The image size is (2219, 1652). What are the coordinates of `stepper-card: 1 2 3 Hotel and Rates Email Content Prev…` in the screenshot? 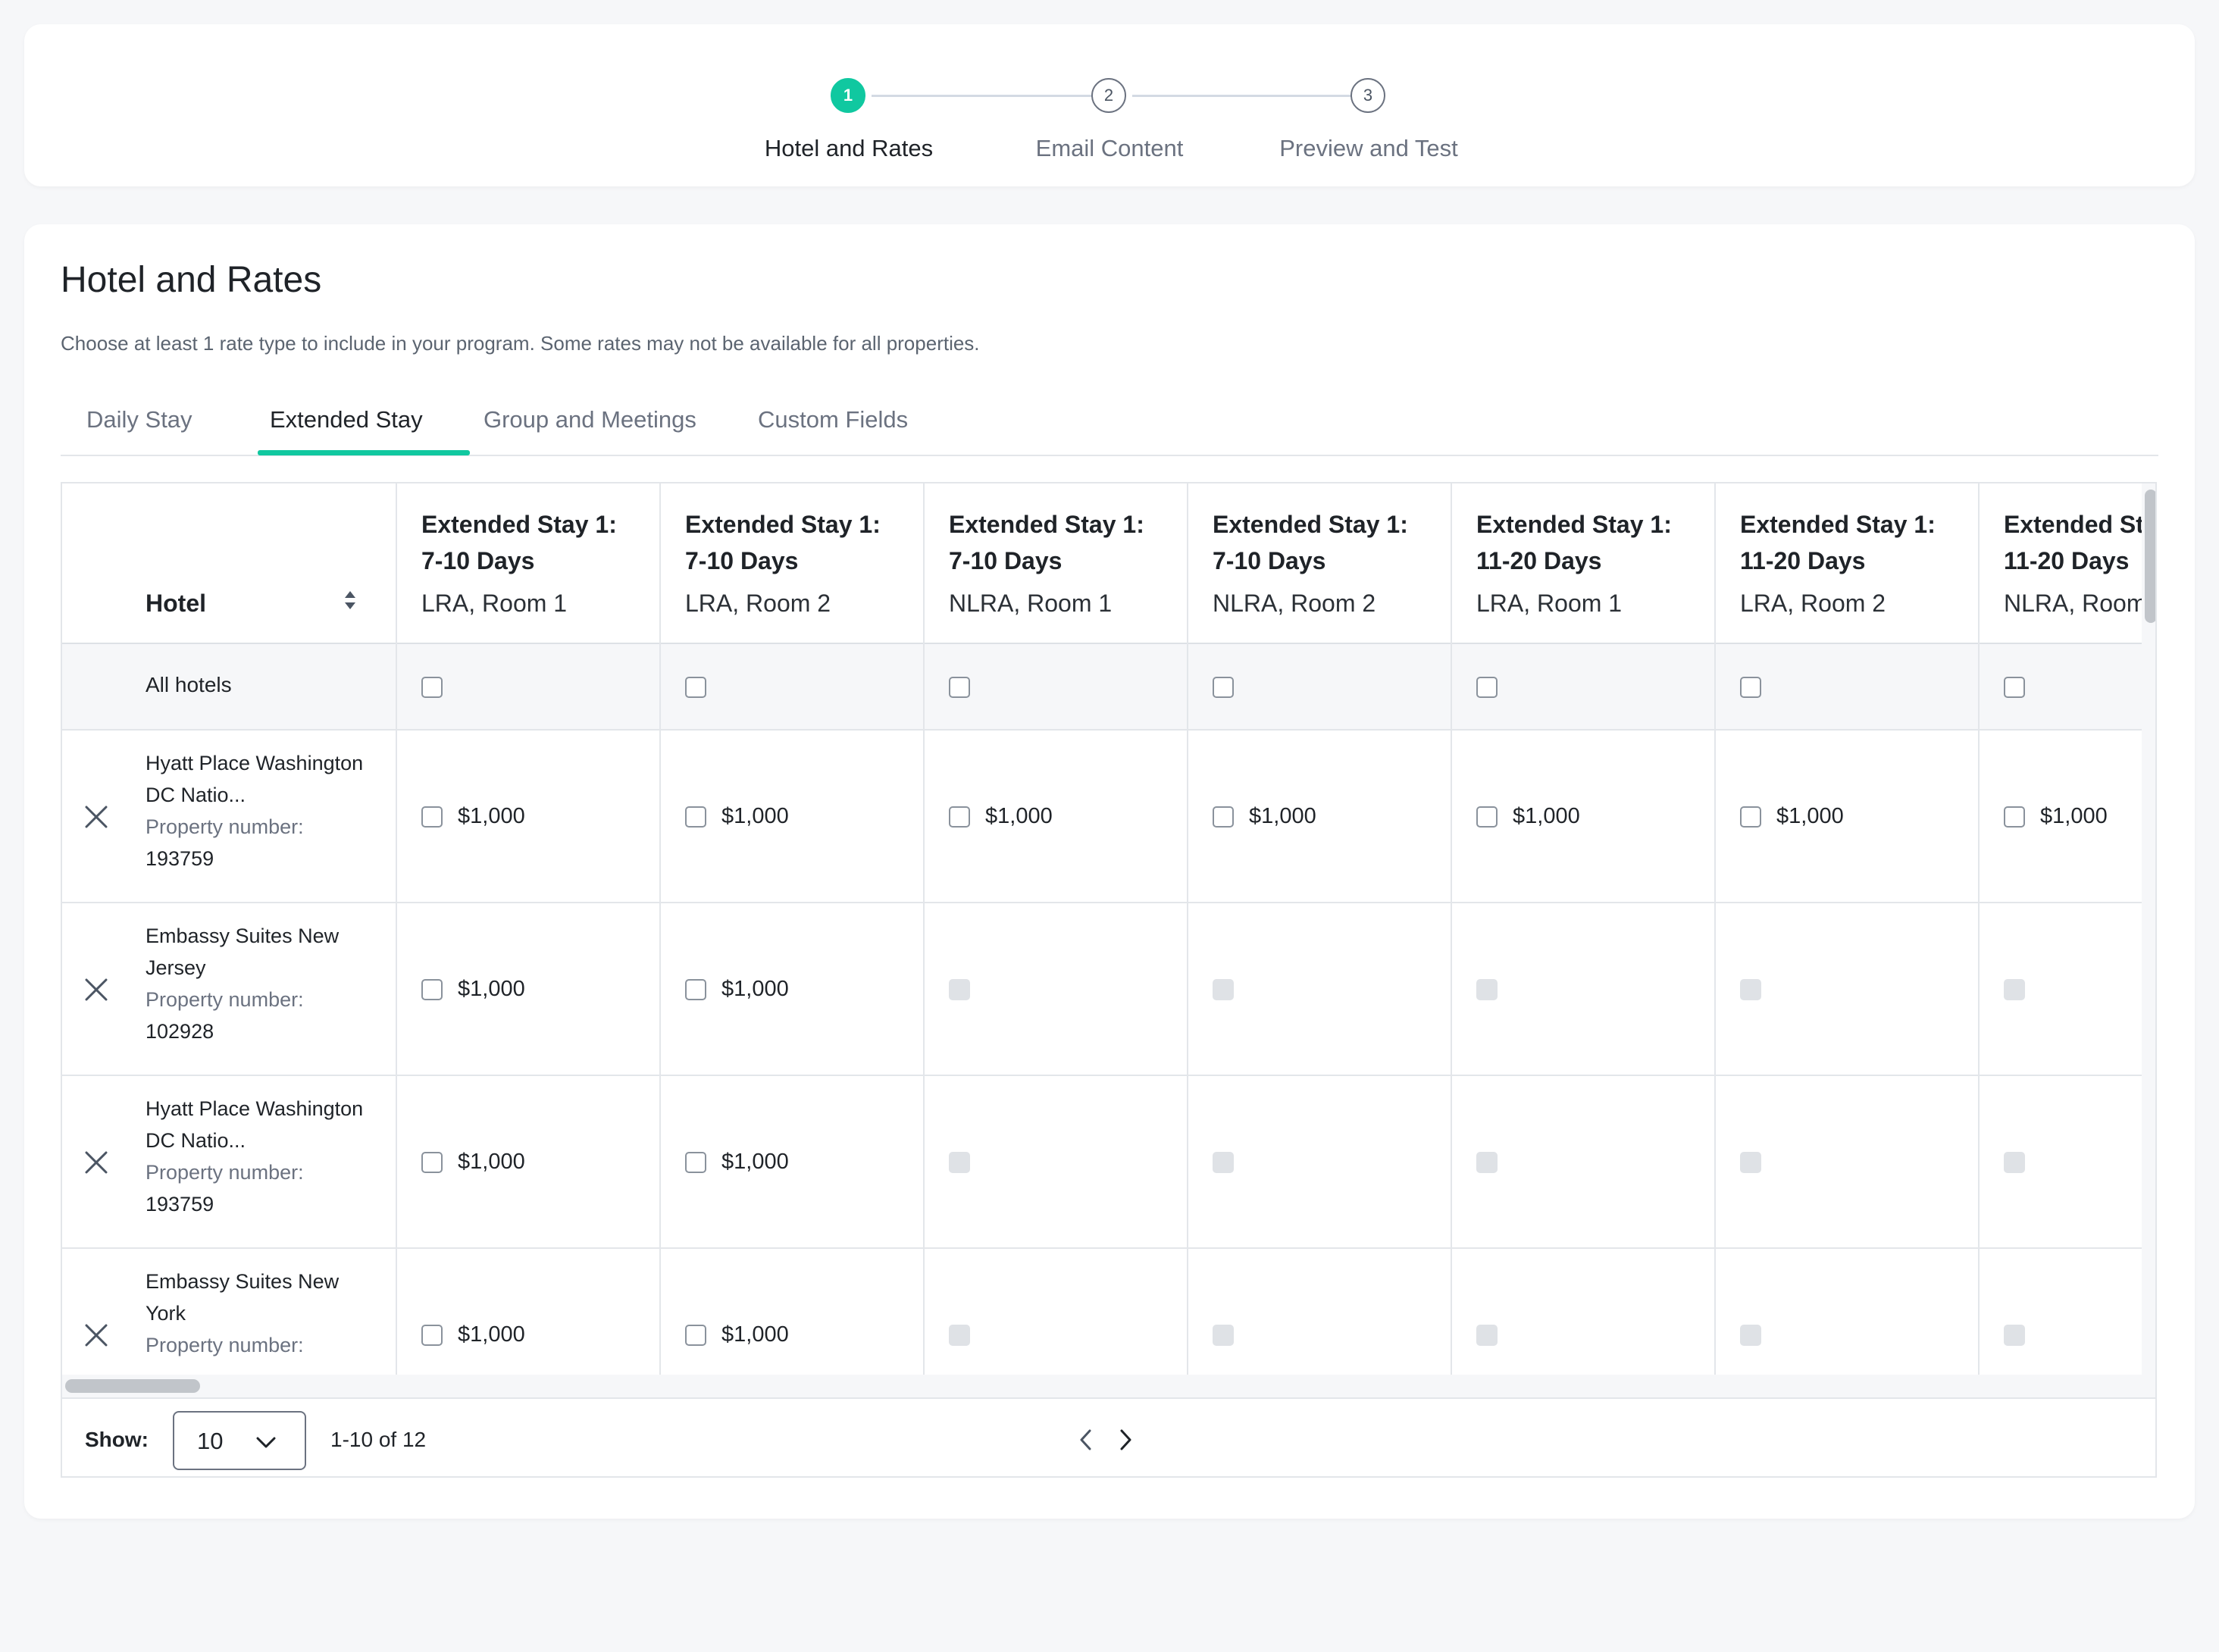 It's located at (1109, 105).